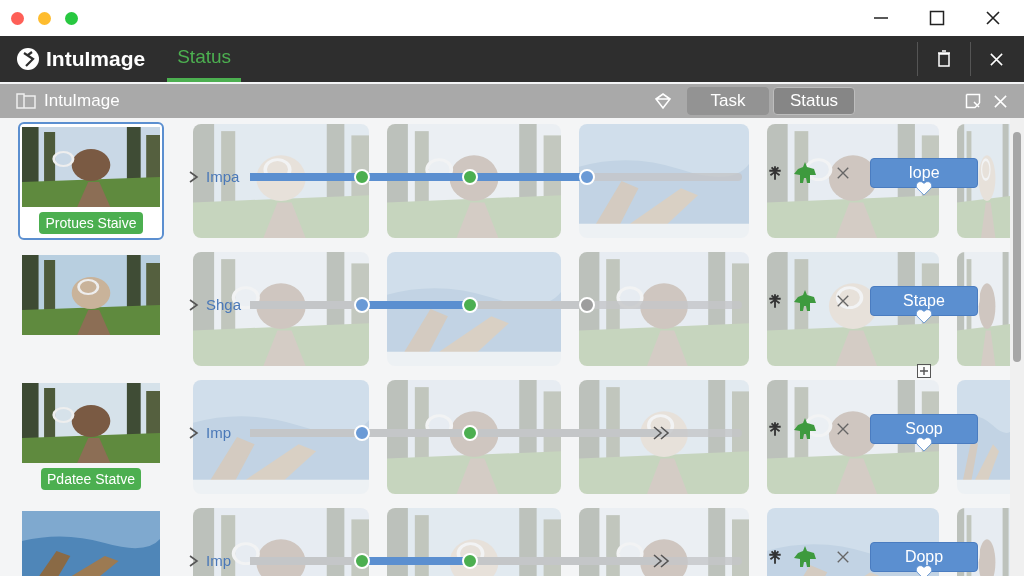 This screenshot has height=576, width=1024. I want to click on maximize-icon, so click(937, 18).